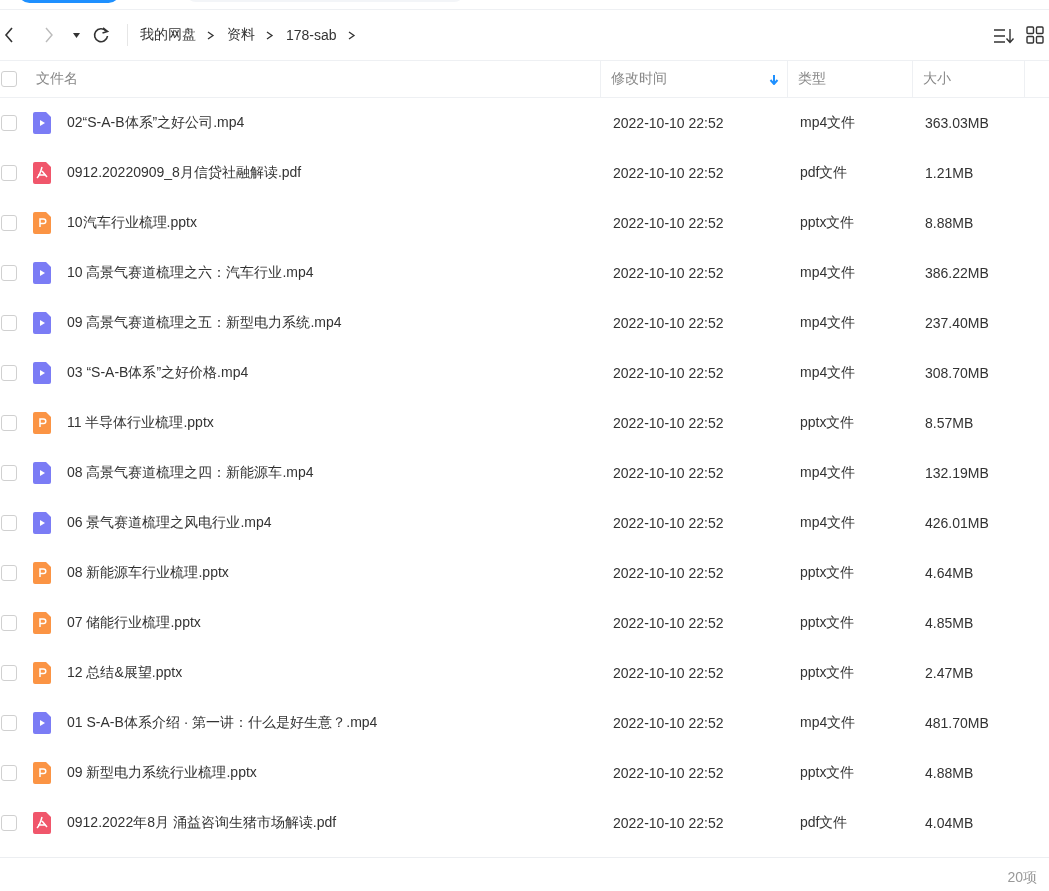  I want to click on table-cell: 4.64MB, so click(949, 573).